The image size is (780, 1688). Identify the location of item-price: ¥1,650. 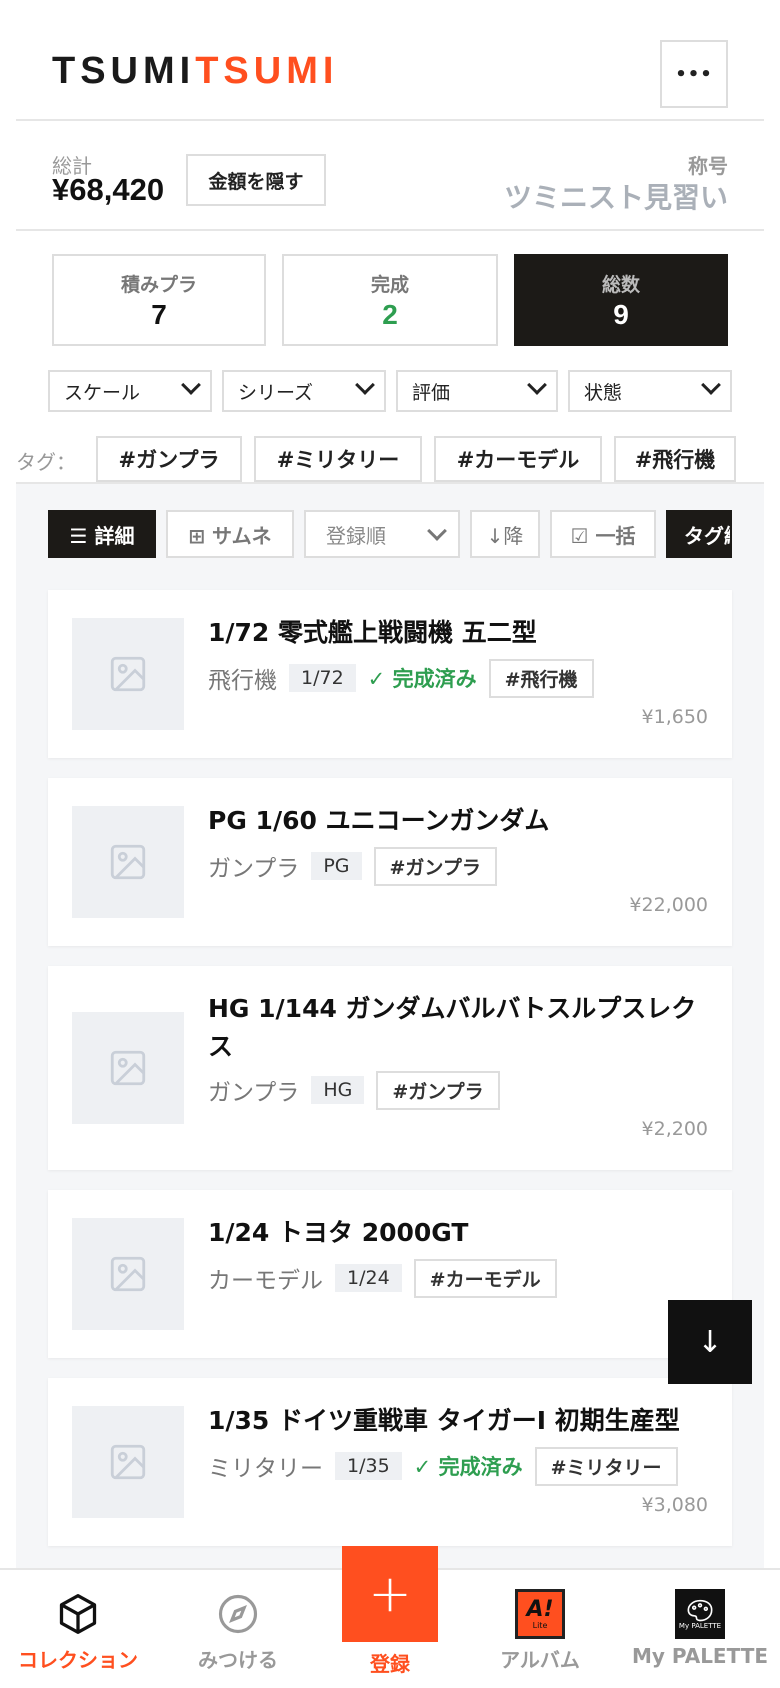
(674, 717).